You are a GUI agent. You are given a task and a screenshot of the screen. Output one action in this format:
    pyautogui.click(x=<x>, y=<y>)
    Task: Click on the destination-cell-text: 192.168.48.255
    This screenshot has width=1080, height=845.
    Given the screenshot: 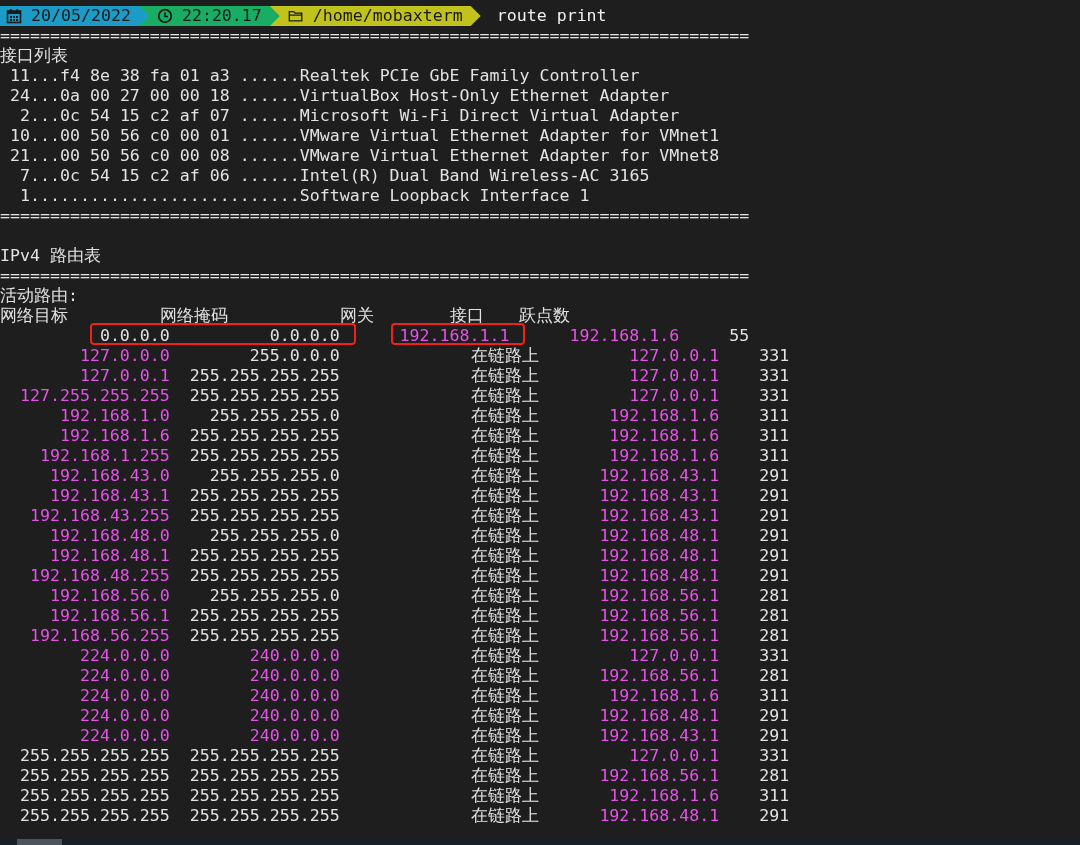 What is the action you would take?
    pyautogui.click(x=99, y=576)
    